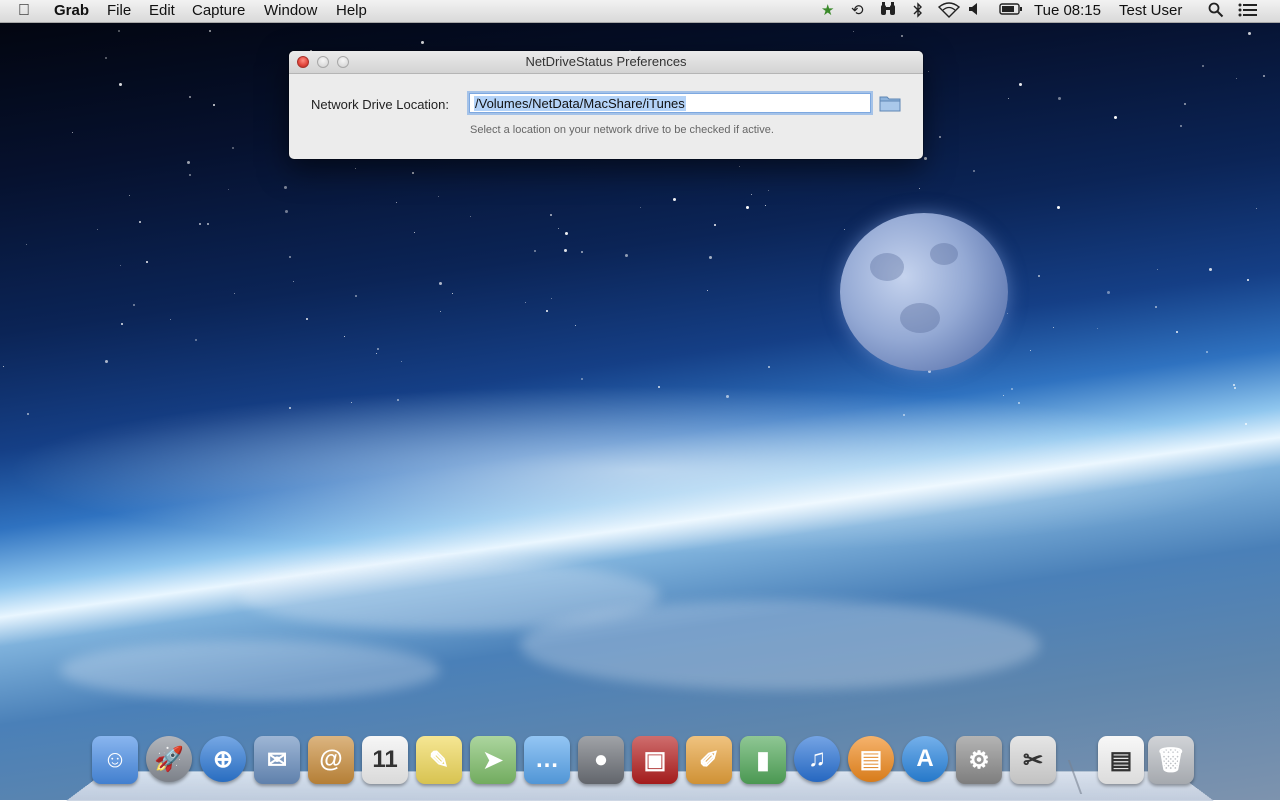 The image size is (1280, 801). Describe the element at coordinates (331, 760) in the screenshot. I see `contacts-icon: @` at that location.